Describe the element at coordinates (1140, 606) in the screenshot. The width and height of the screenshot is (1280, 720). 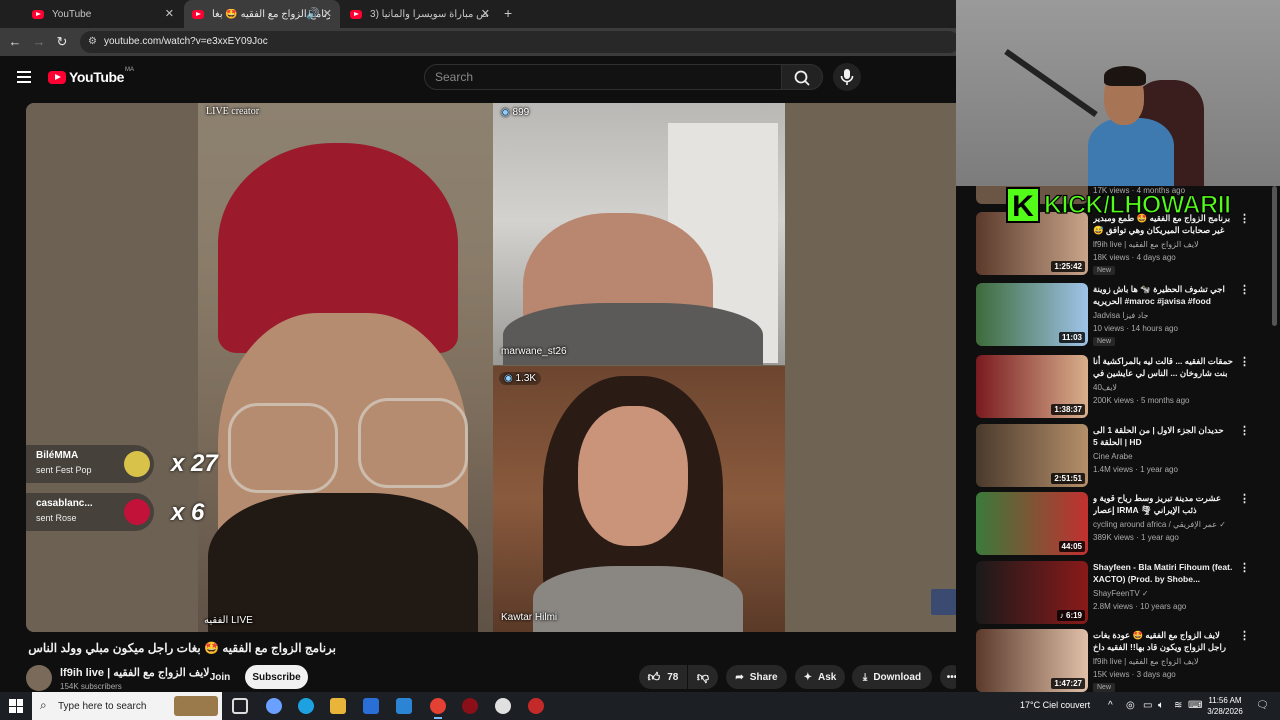
I see `video-meta: 2.8M views · 10 years ago` at that location.